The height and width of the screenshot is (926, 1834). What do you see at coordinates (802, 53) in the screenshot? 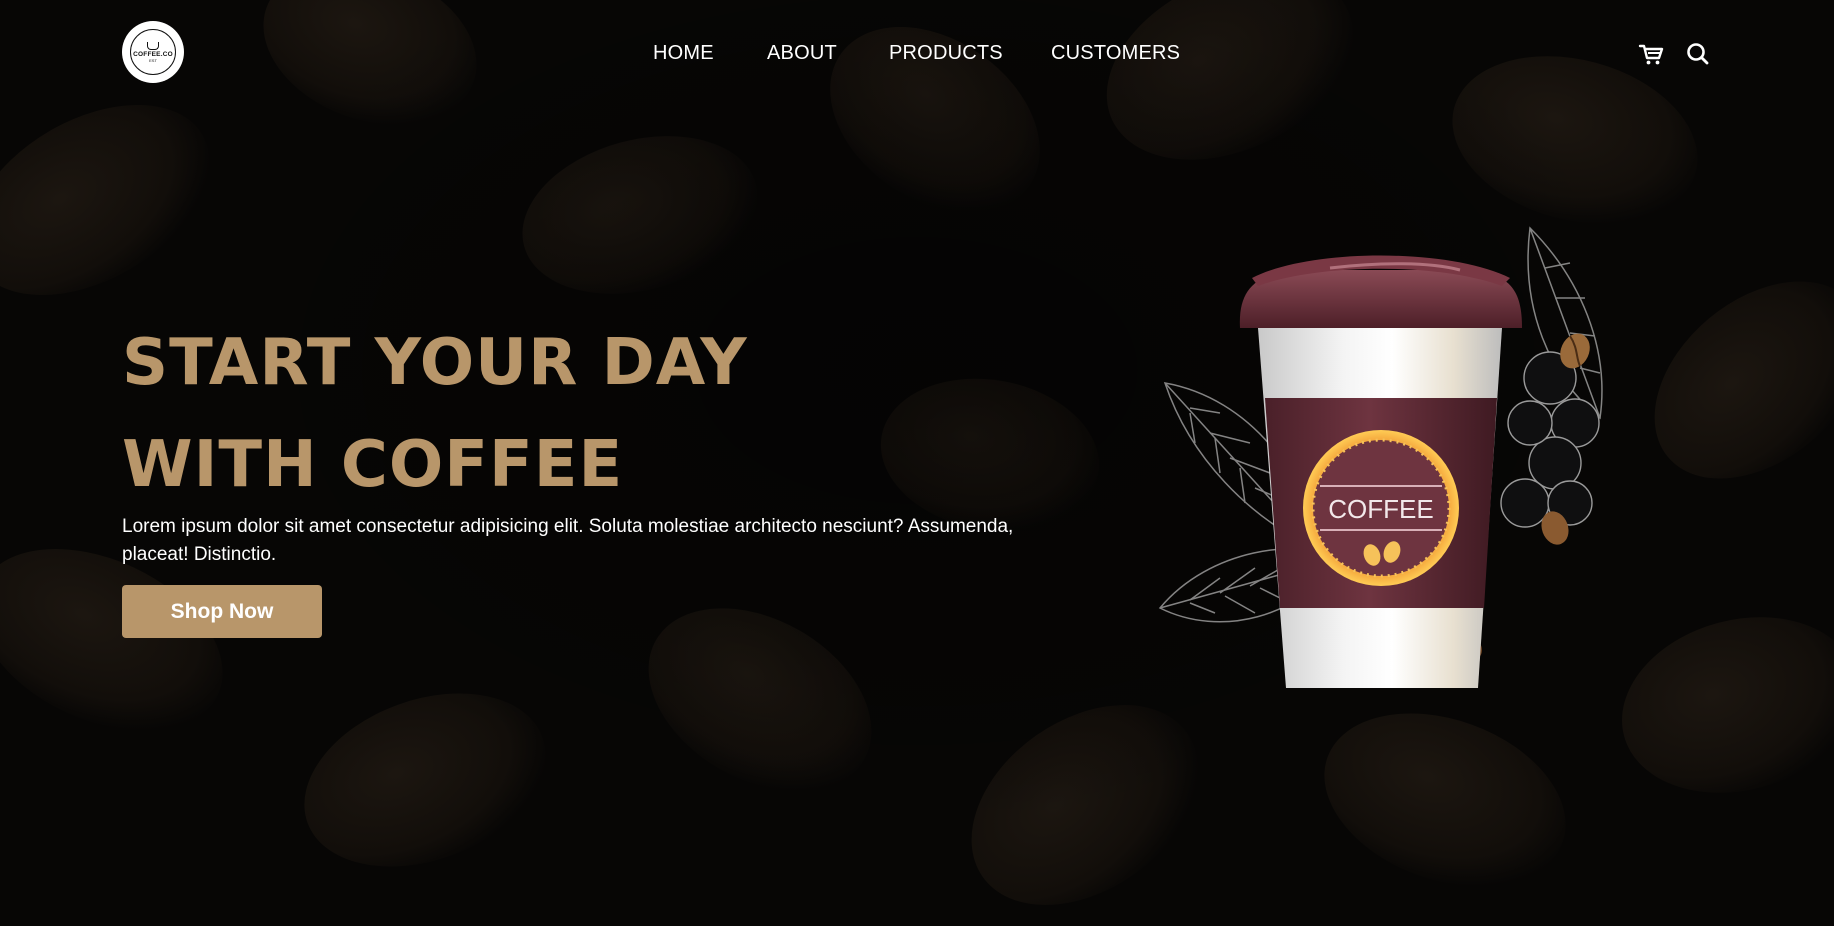
I see `nav-item-about: ABOUT` at bounding box center [802, 53].